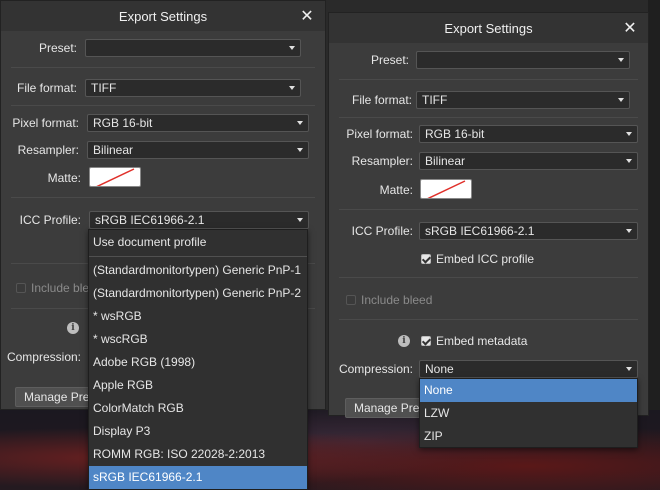 Image resolution: width=660 pixels, height=490 pixels. What do you see at coordinates (198, 316) in the screenshot?
I see `dropdown-item: * wsRGB` at bounding box center [198, 316].